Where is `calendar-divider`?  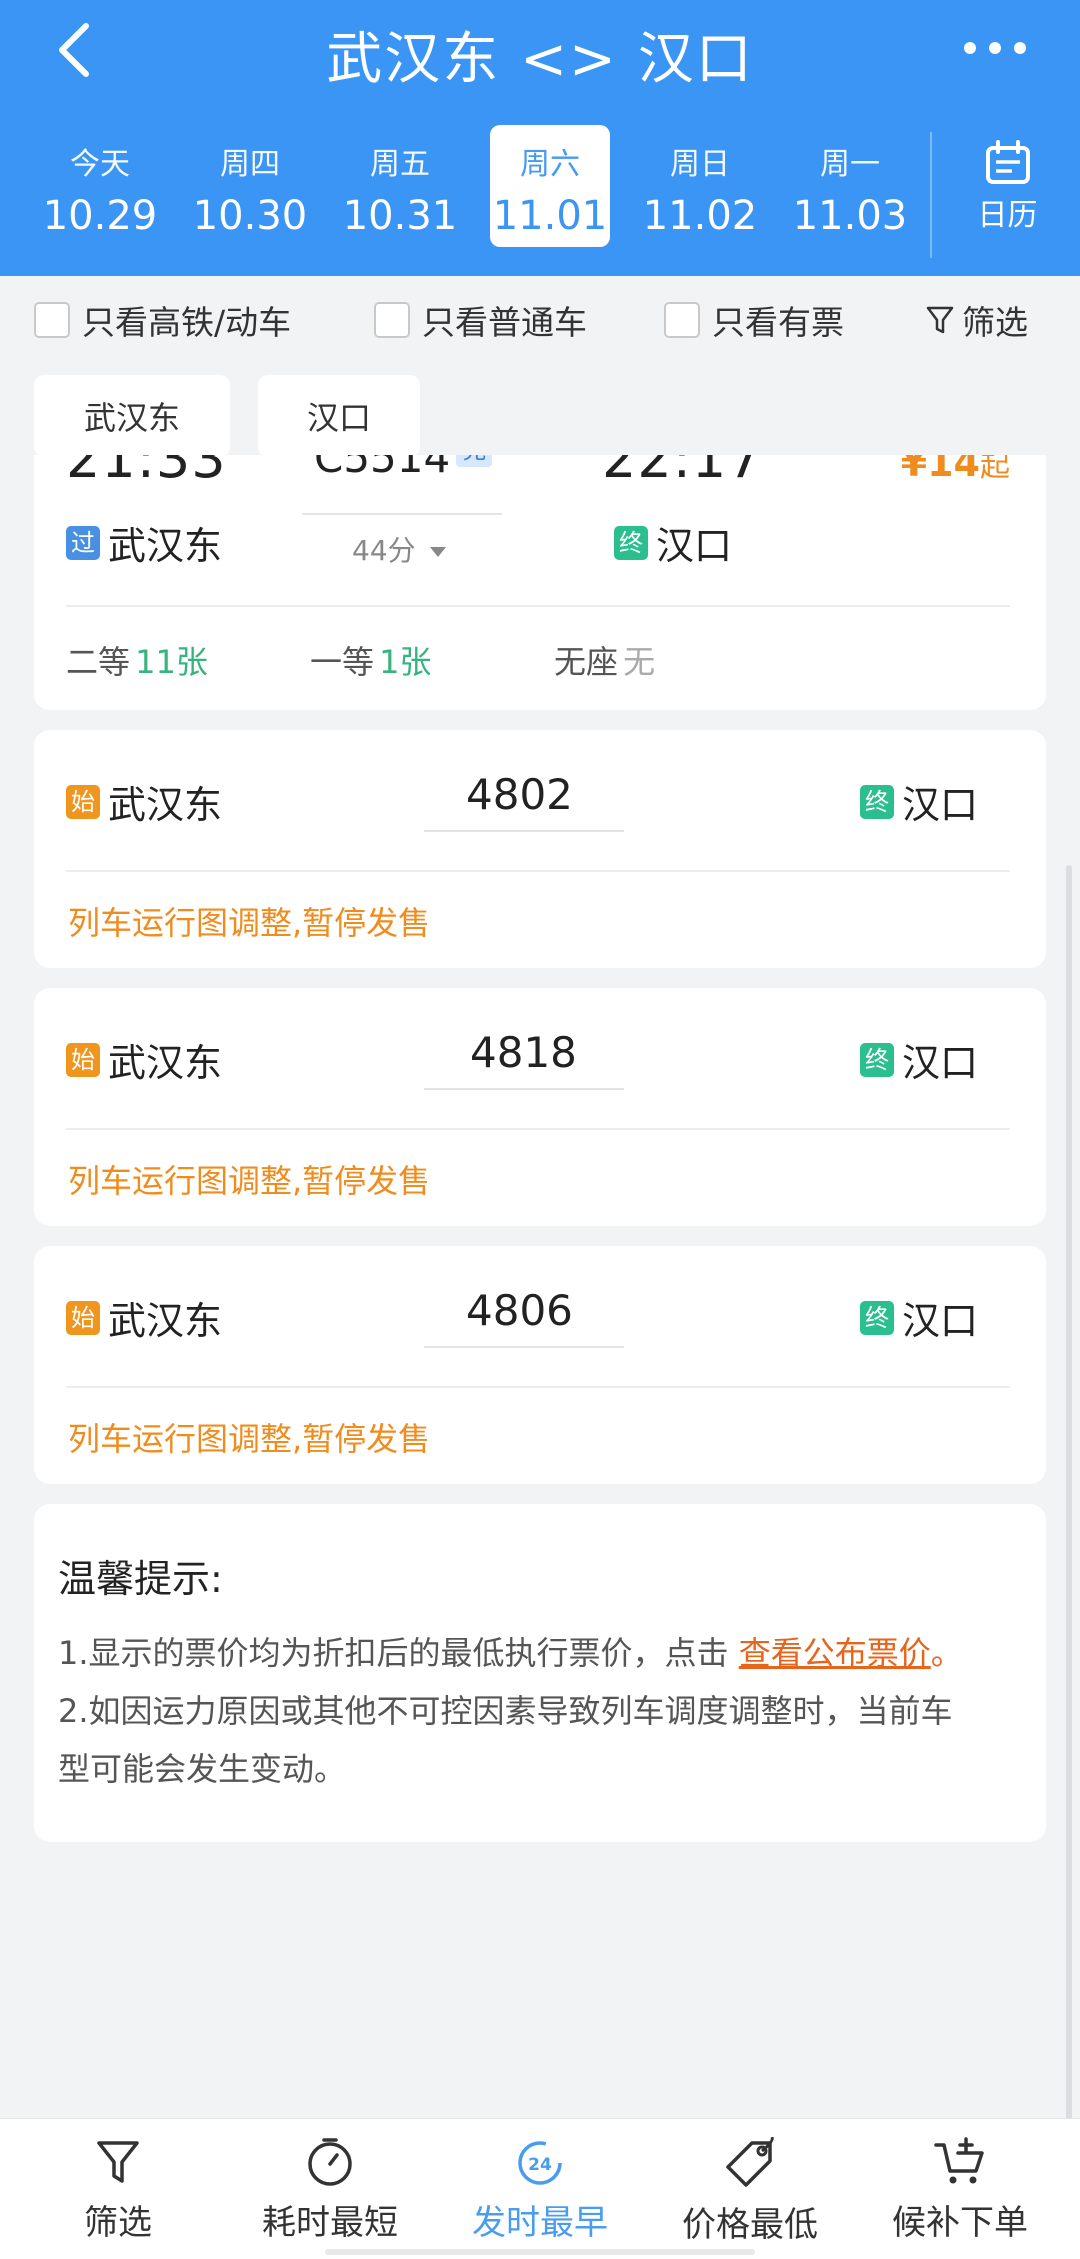
calendar-divider is located at coordinates (931, 195).